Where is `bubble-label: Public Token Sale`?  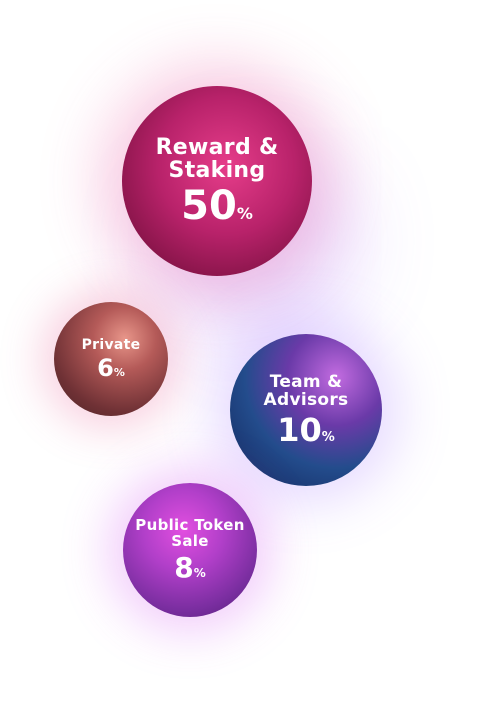 bubble-label: Public Token Sale is located at coordinates (190, 533).